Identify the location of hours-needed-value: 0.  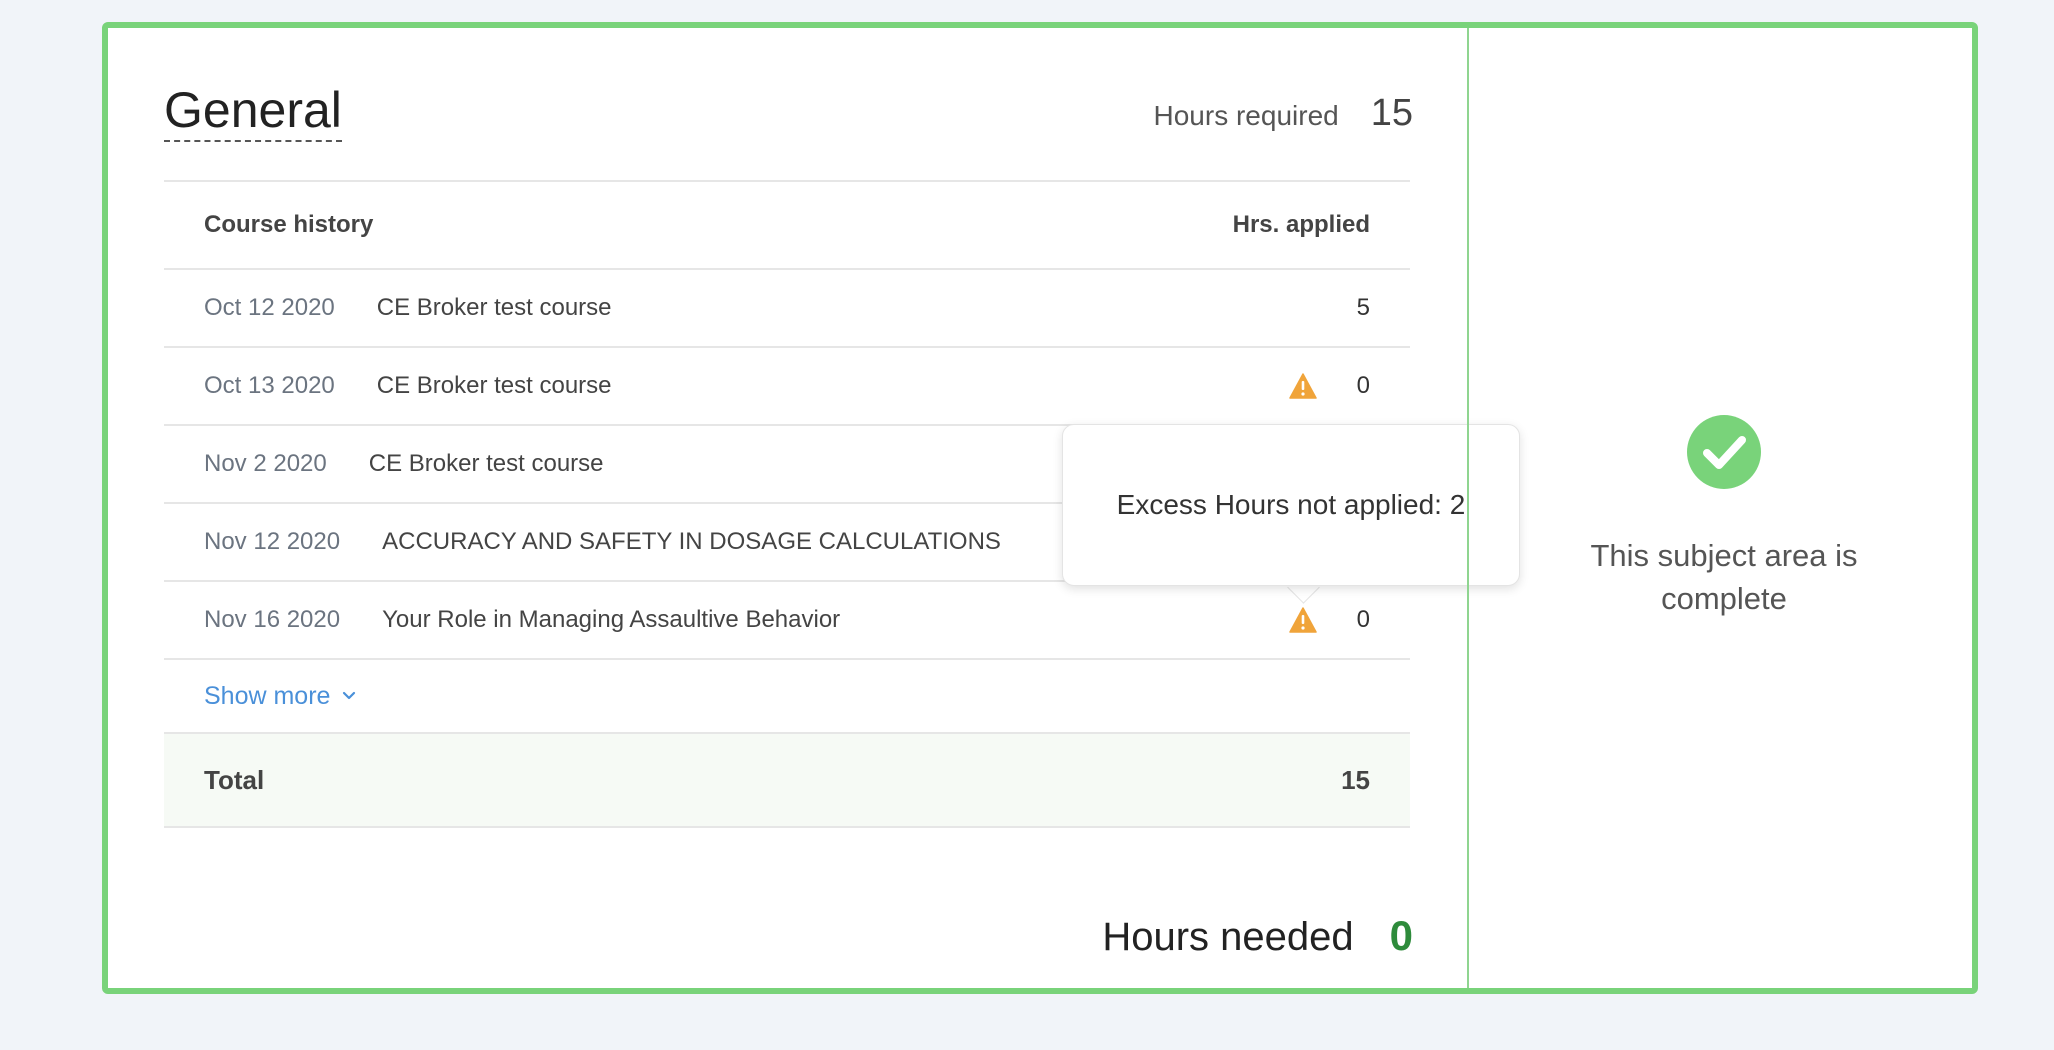
(1401, 935).